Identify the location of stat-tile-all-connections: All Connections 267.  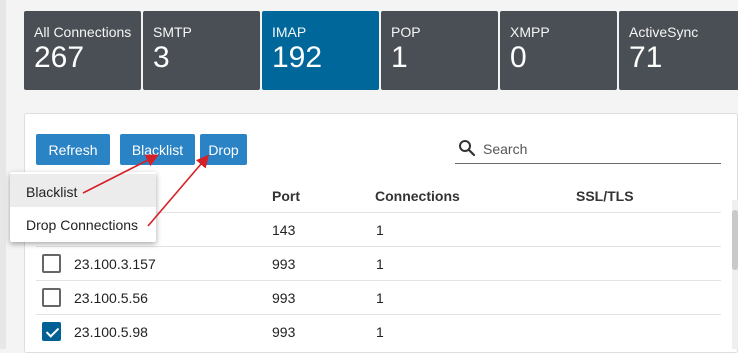
(82, 50).